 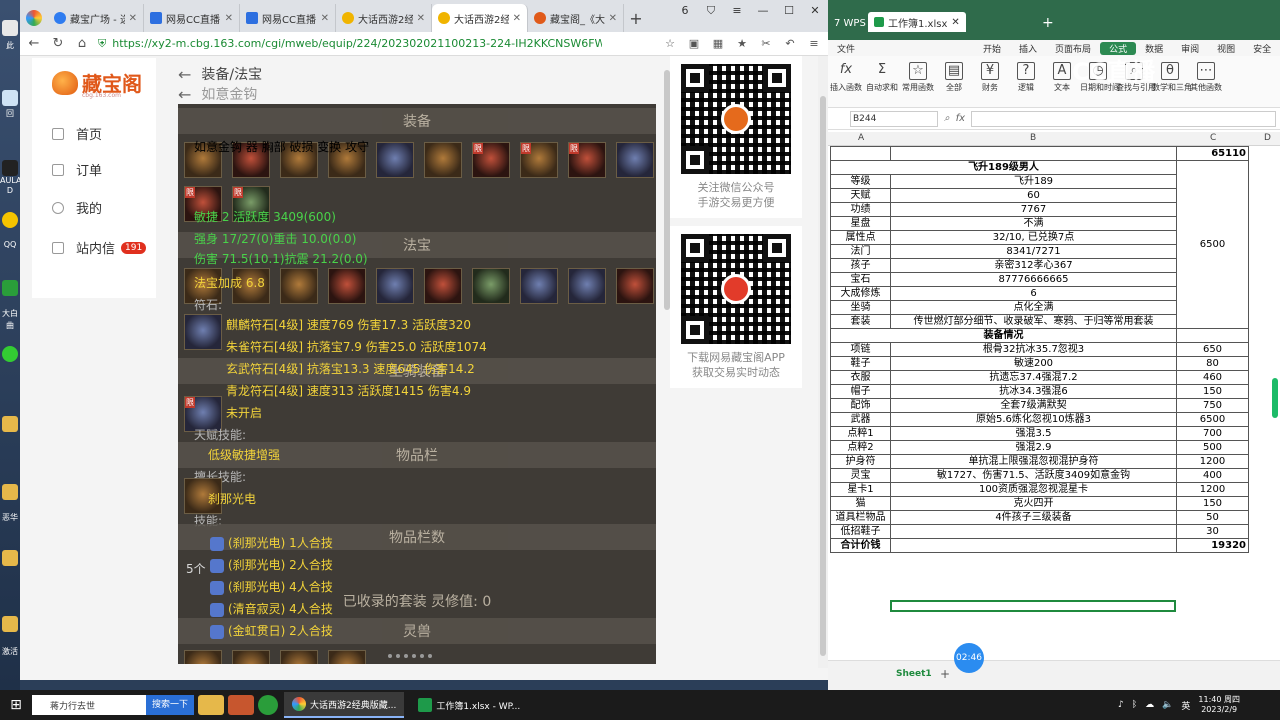 I want to click on cut-icon: ✂, so click(x=766, y=43).